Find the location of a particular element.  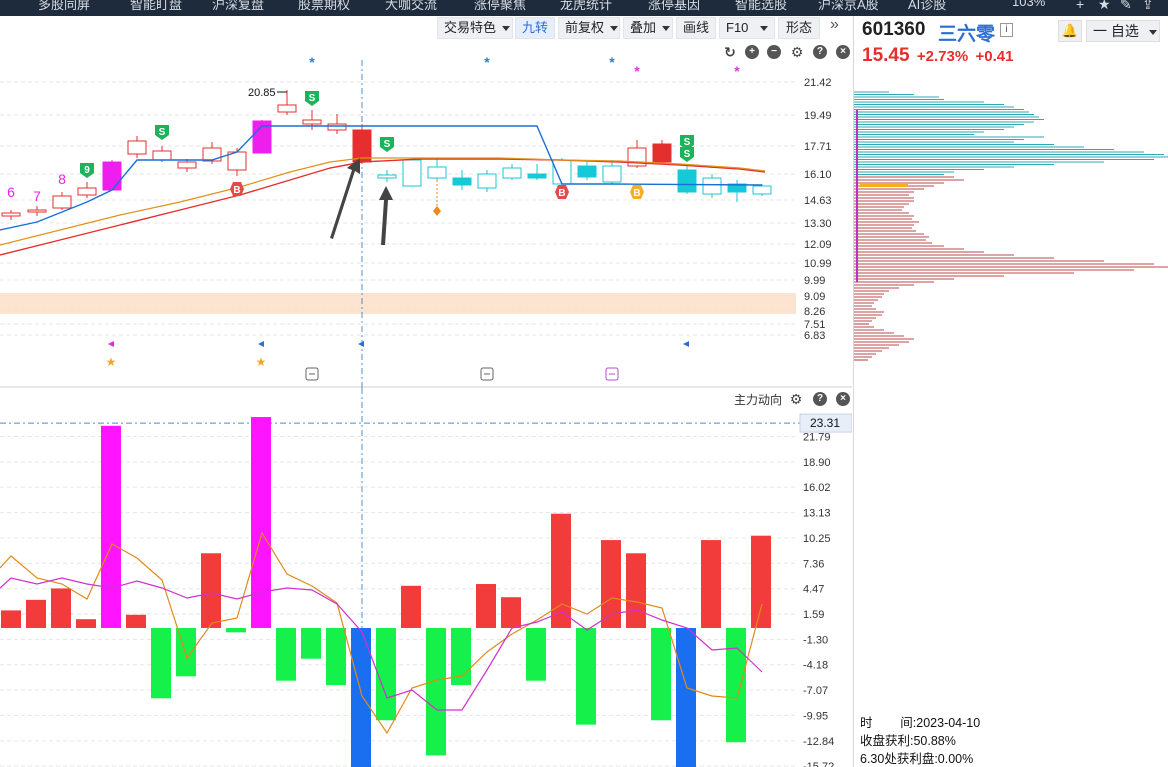

chart-toolbar: 交易特色 九转 前复权 叠加 画线 F10 形态 » is located at coordinates (426, 28).